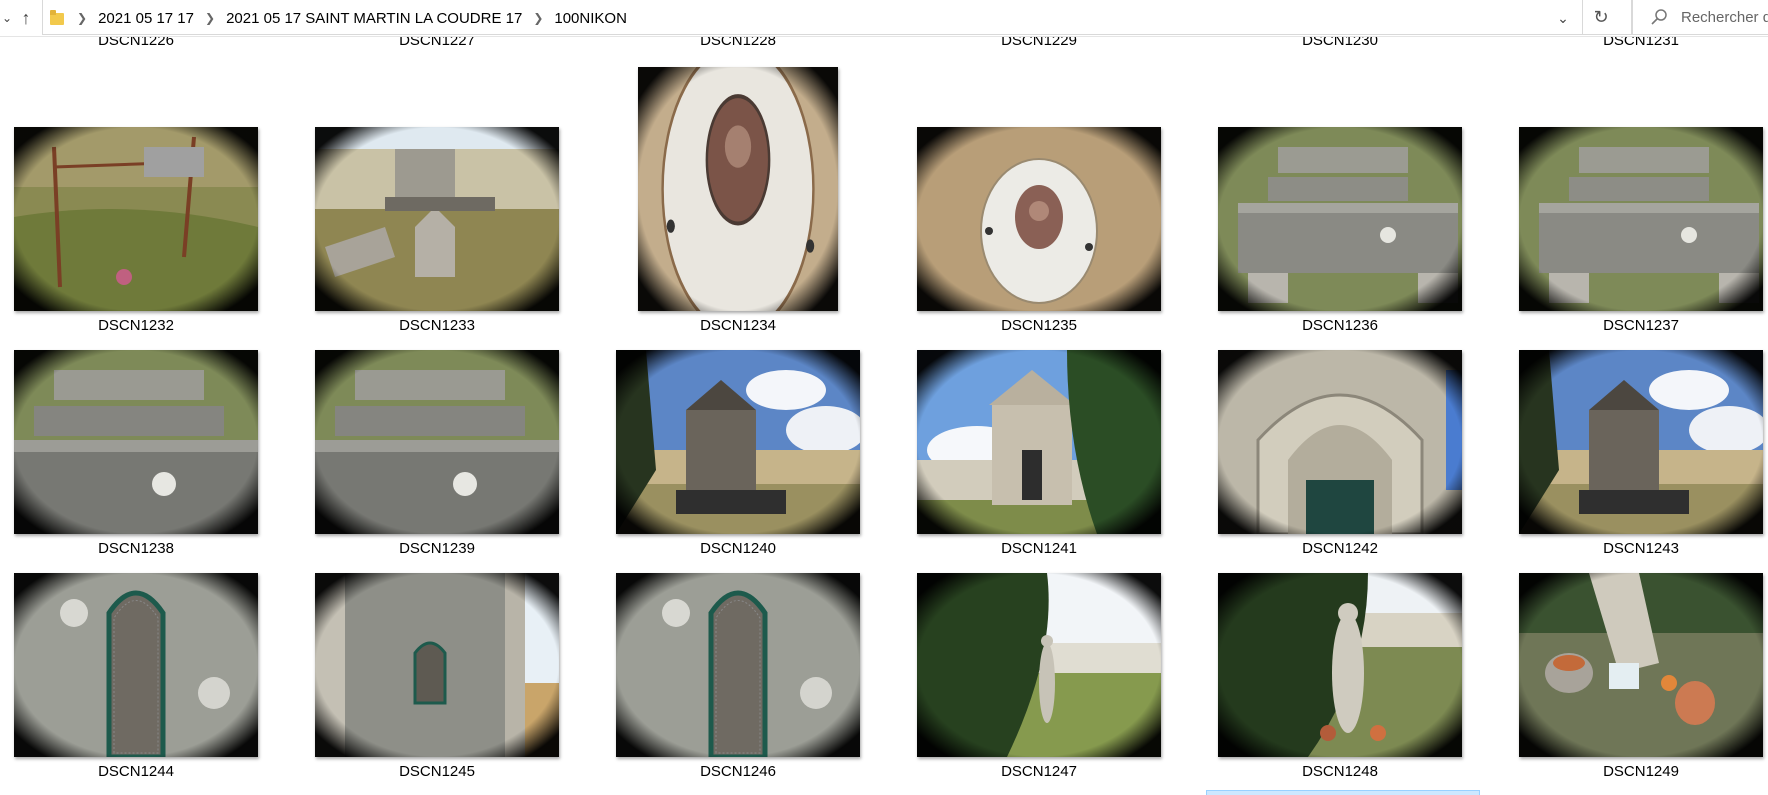  I want to click on breadcrumb-segment-date: 2021 05 17 17, so click(146, 18).